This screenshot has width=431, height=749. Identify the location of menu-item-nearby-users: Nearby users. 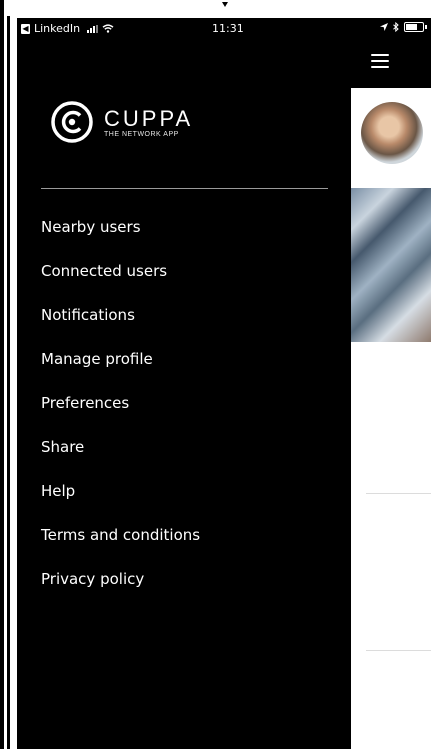
(91, 227).